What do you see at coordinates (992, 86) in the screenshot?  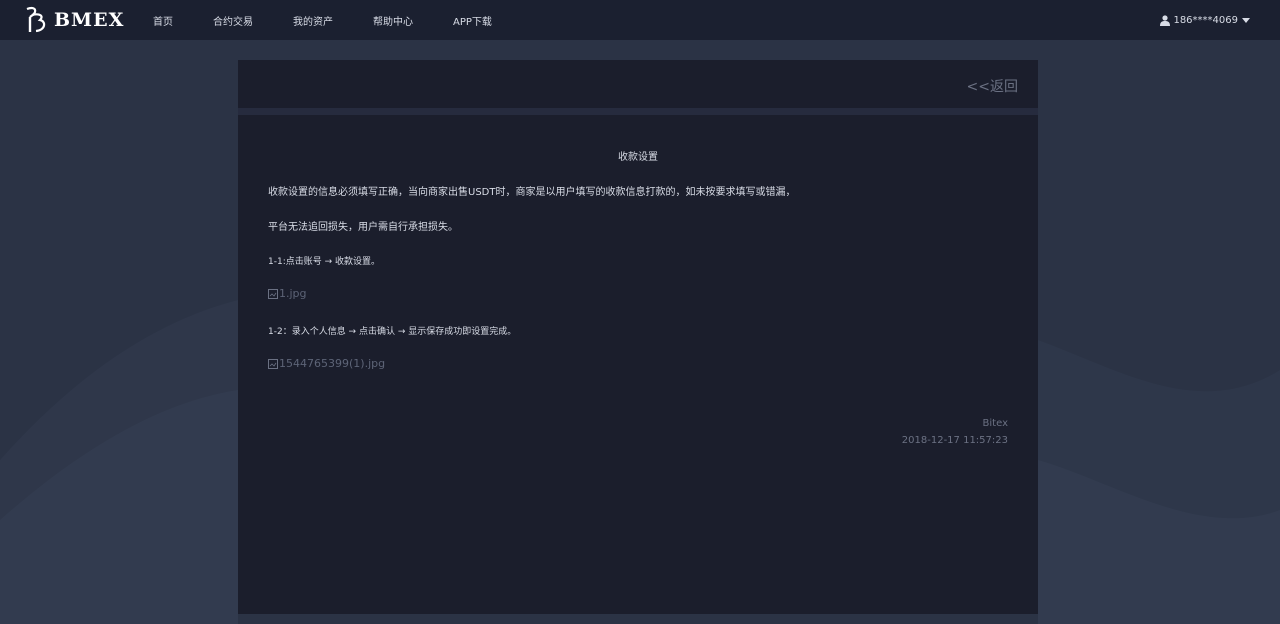 I see `back-link: <<返回` at bounding box center [992, 86].